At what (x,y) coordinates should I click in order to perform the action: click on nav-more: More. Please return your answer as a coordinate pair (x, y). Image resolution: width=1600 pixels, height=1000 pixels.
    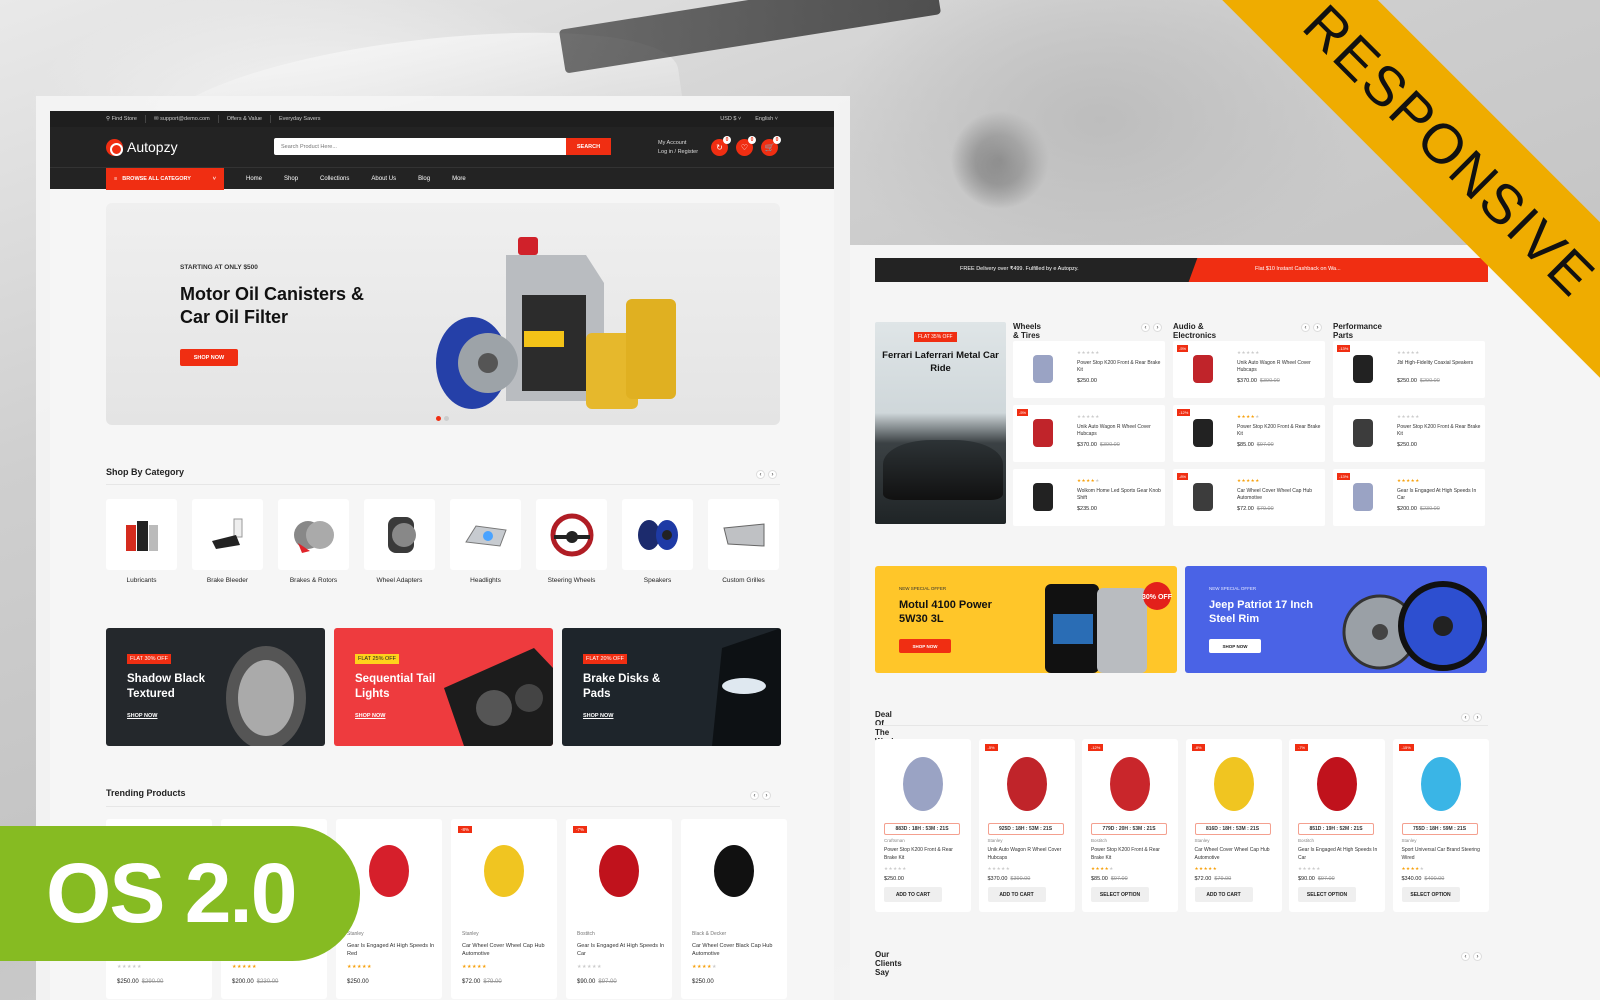
    Looking at the image, I should click on (459, 179).